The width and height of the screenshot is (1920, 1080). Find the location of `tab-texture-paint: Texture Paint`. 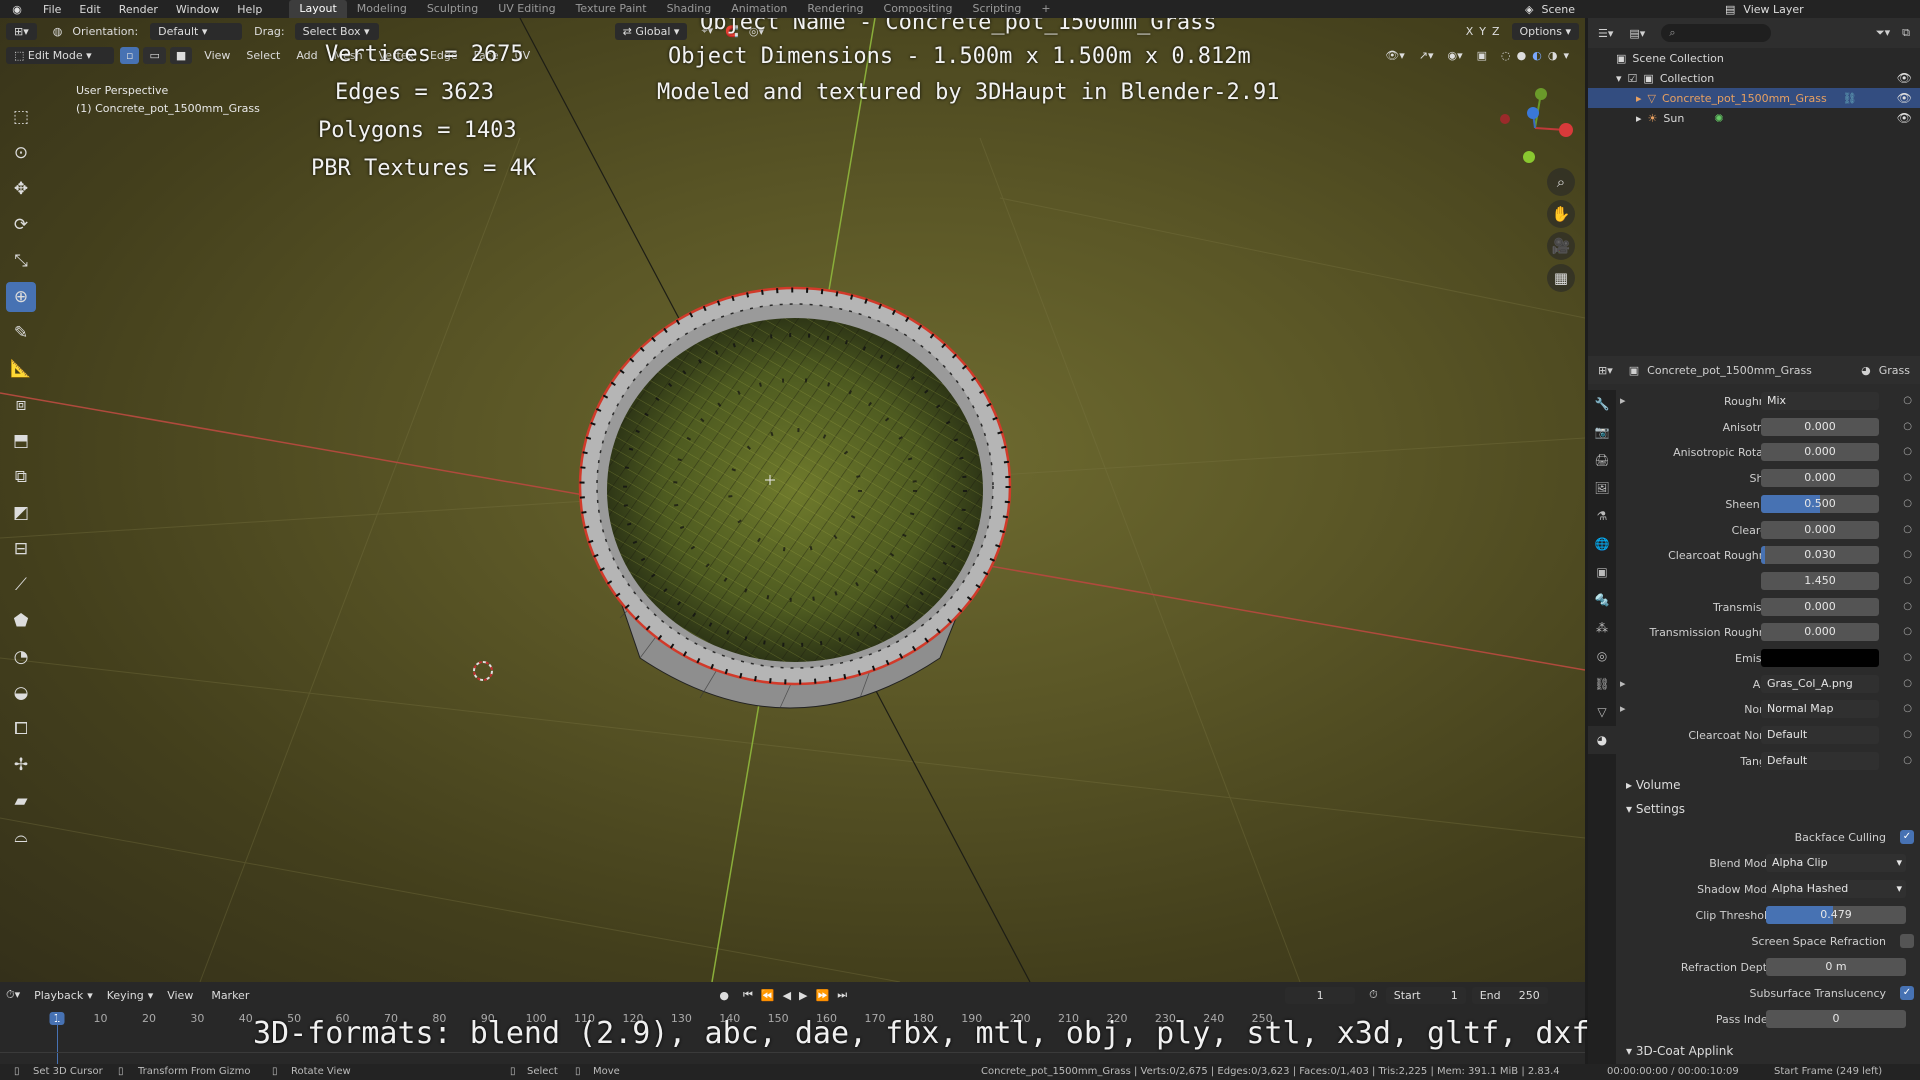

tab-texture-paint: Texture Paint is located at coordinates (611, 9).